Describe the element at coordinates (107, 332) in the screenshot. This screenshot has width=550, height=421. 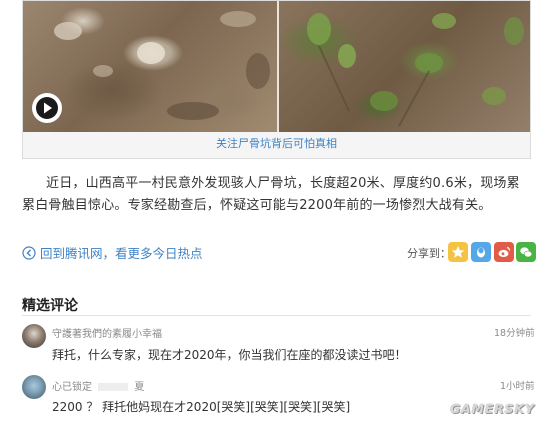
I see `comment-username: 守護著我們的素履小幸福` at that location.